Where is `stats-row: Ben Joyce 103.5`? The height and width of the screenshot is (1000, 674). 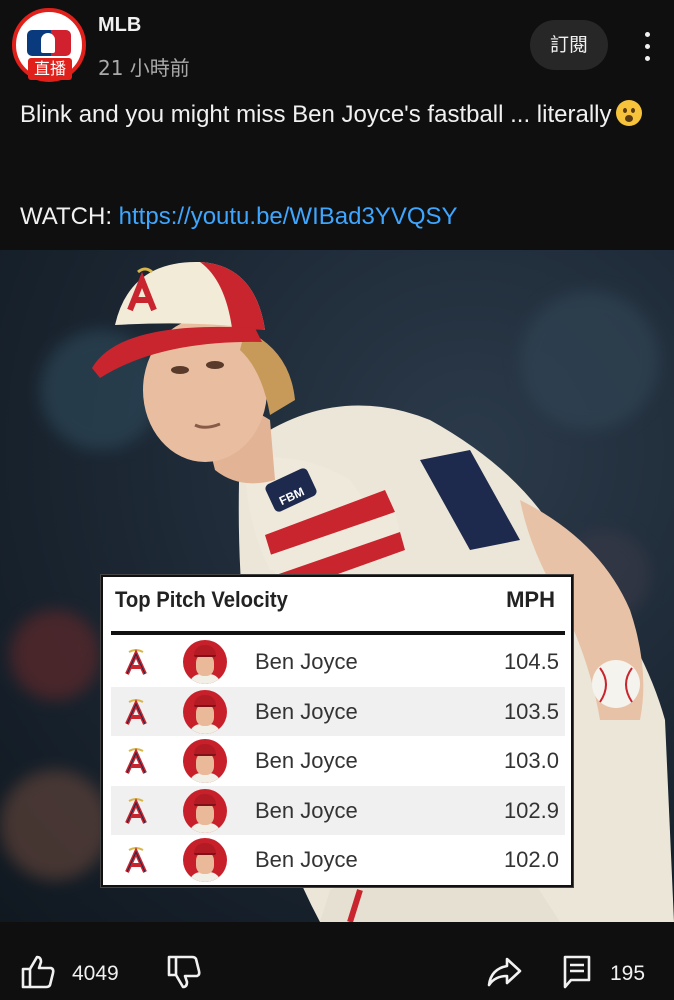
stats-row: Ben Joyce 103.5 is located at coordinates (338, 711).